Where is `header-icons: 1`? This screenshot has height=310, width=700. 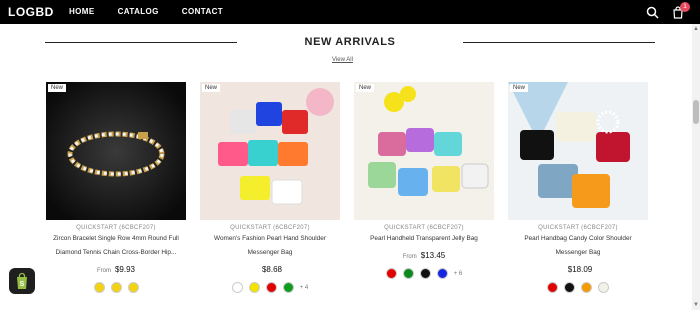 header-icons: 1 is located at coordinates (667, 11).